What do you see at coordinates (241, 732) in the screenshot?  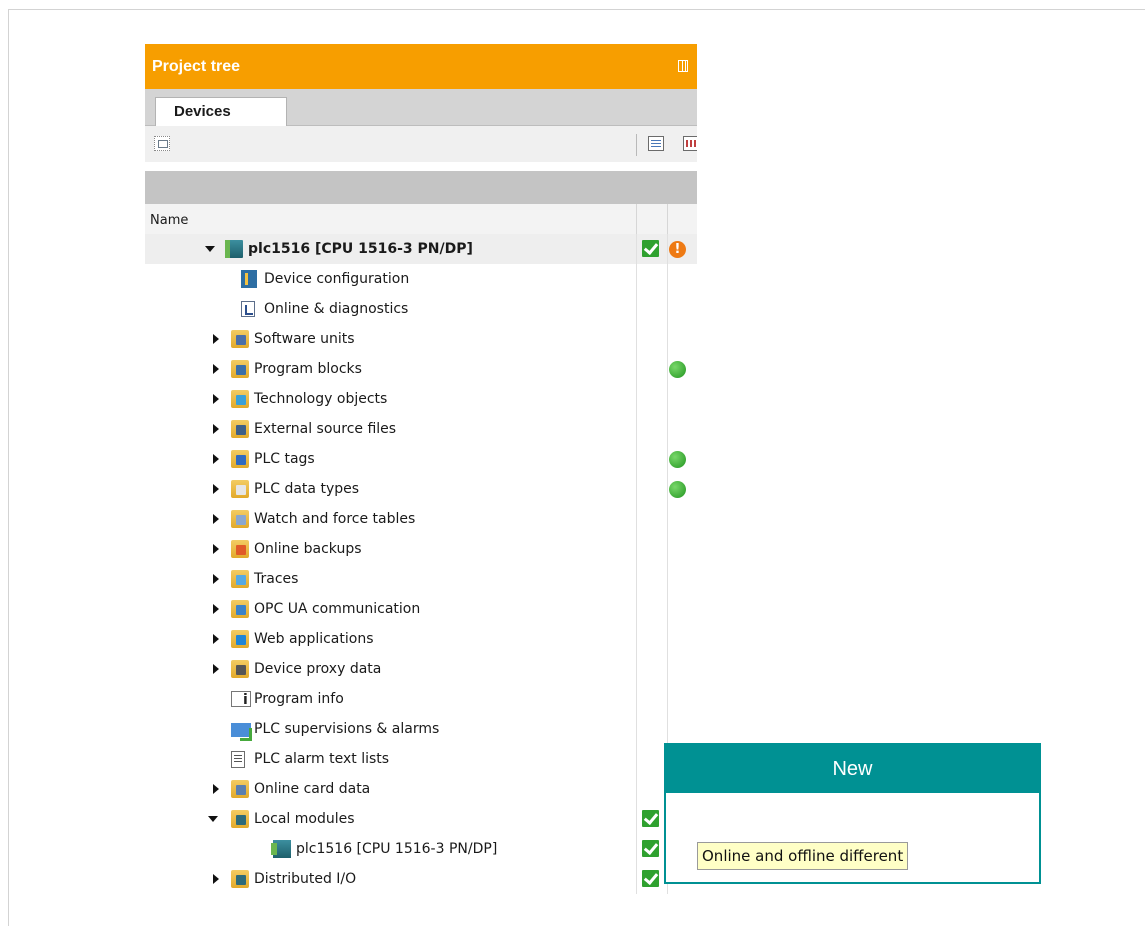 I see `plc-supervisions-alarms-icon` at bounding box center [241, 732].